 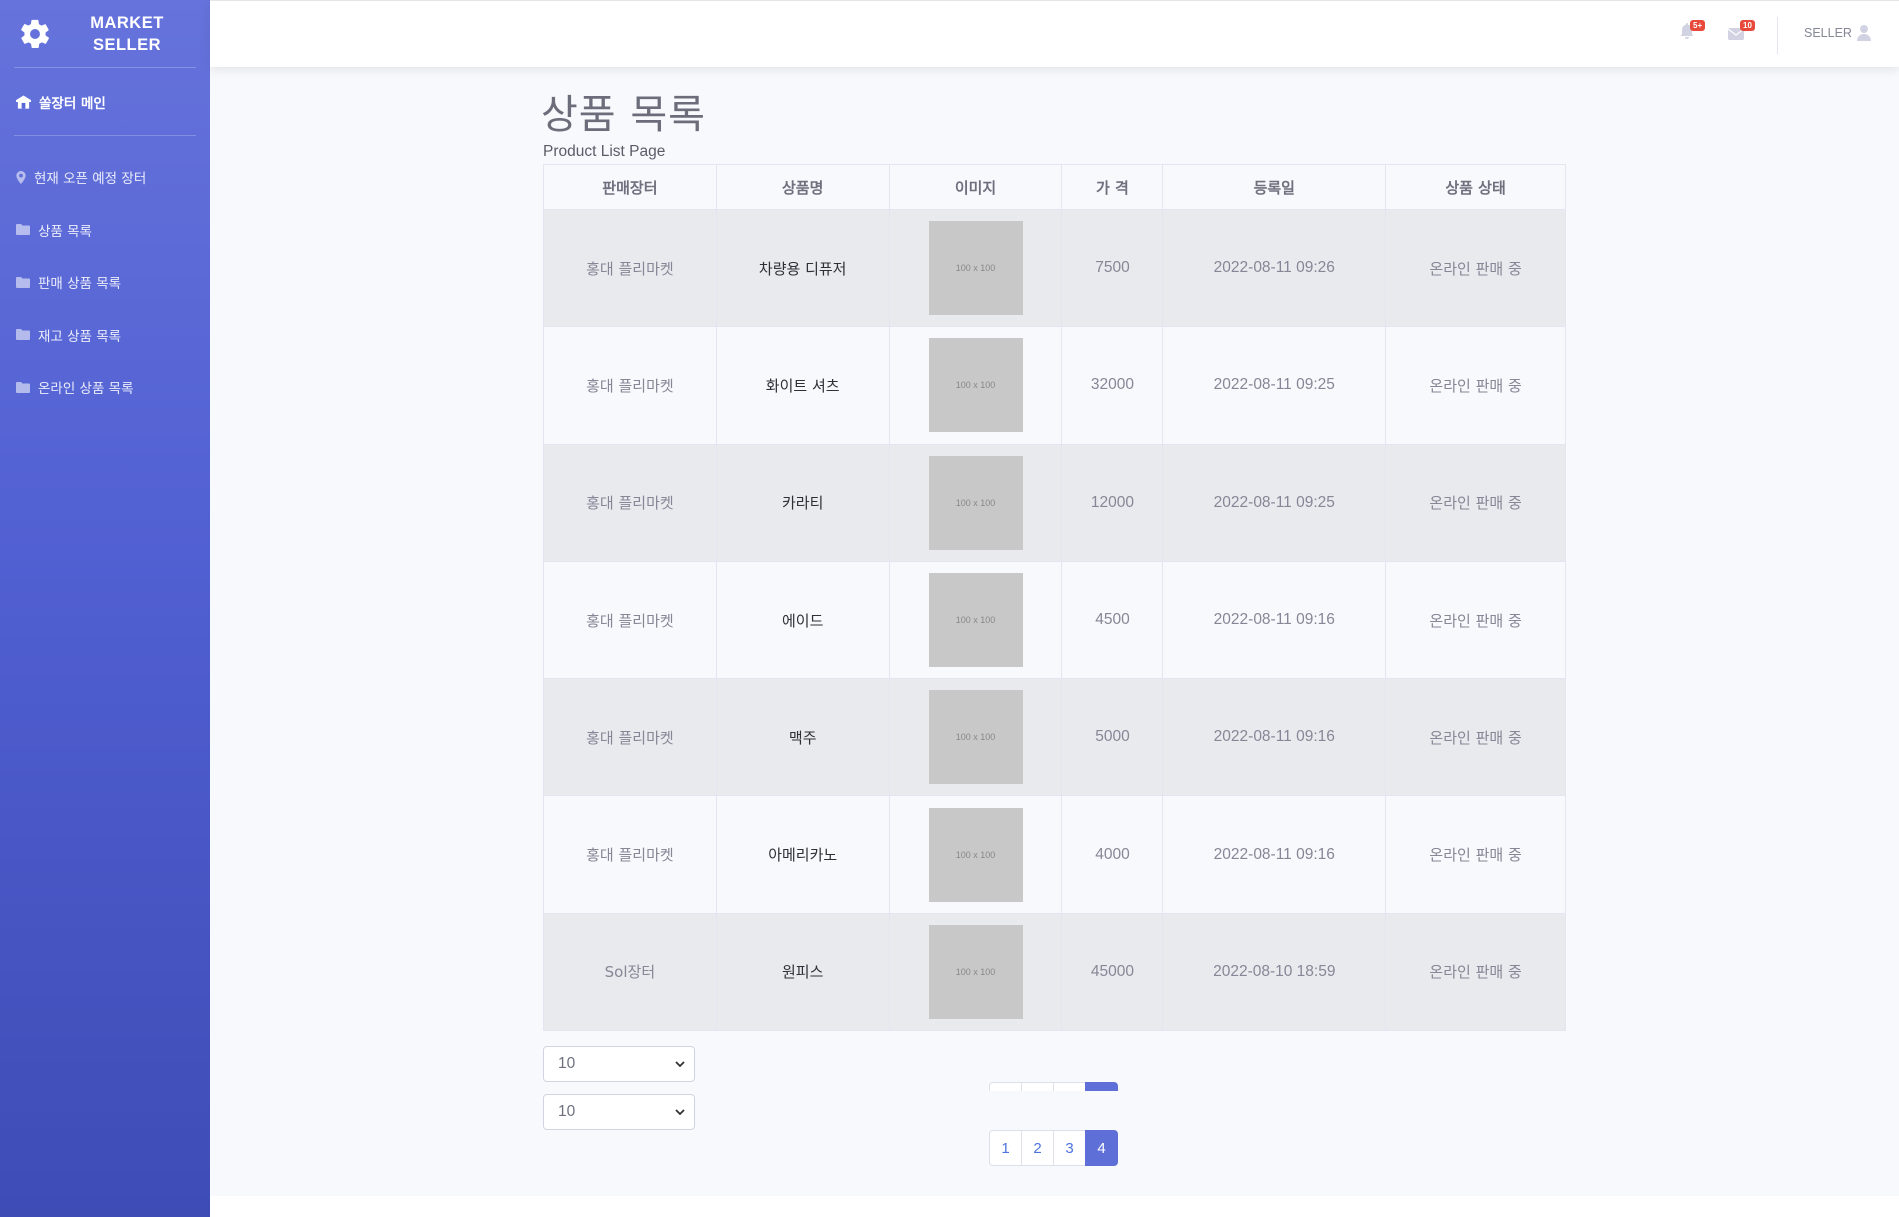 What do you see at coordinates (802, 385) in the screenshot?
I see `cell-product-name: 화이트 셔츠` at bounding box center [802, 385].